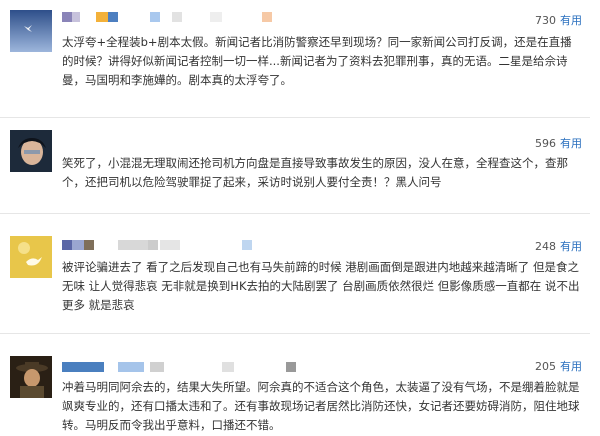  Describe the element at coordinates (31, 151) in the screenshot. I see `portrait-avatar-icon` at that location.